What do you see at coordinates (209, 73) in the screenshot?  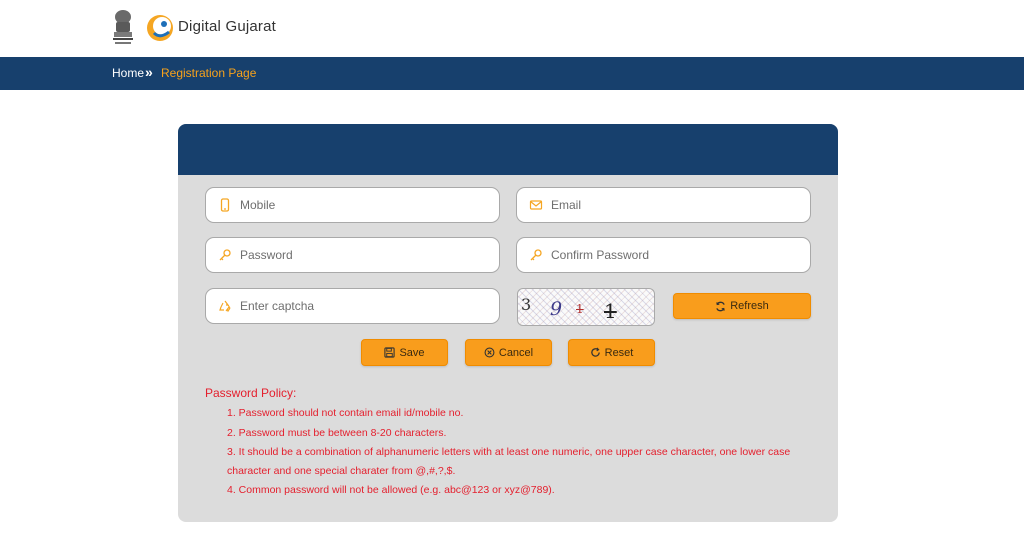 I see `breadcrumb-current: Registration Page` at bounding box center [209, 73].